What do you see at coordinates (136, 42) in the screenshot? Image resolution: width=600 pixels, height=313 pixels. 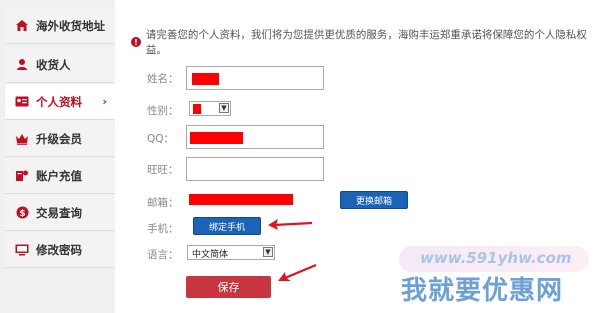 I see `warning-icon: !` at bounding box center [136, 42].